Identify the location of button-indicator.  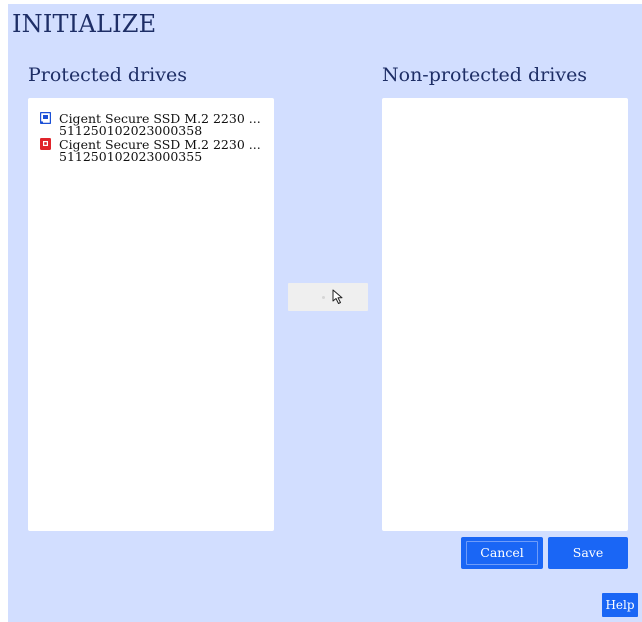
(323, 297).